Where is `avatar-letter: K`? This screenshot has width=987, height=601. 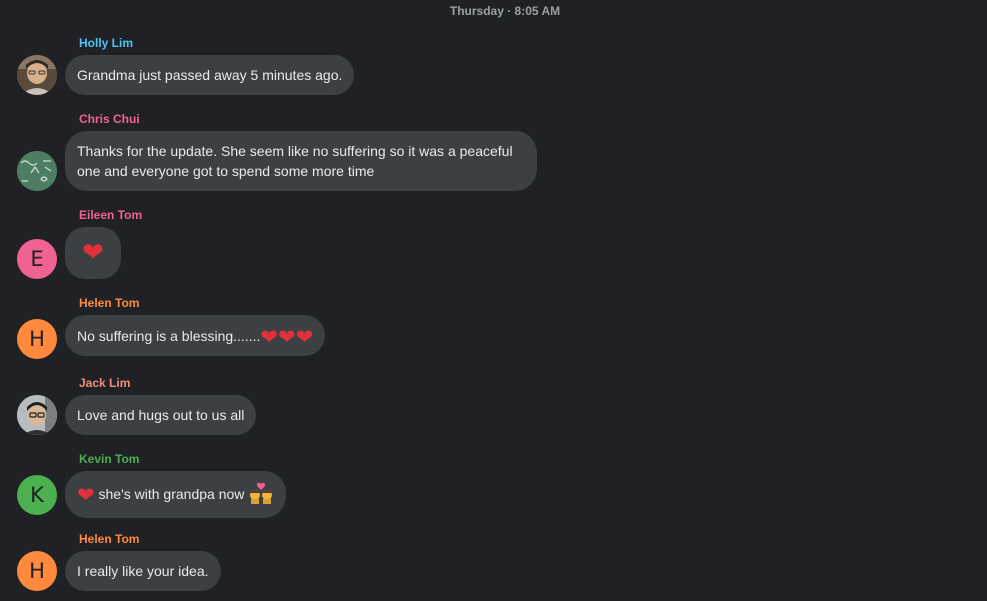
avatar-letter: K is located at coordinates (37, 495).